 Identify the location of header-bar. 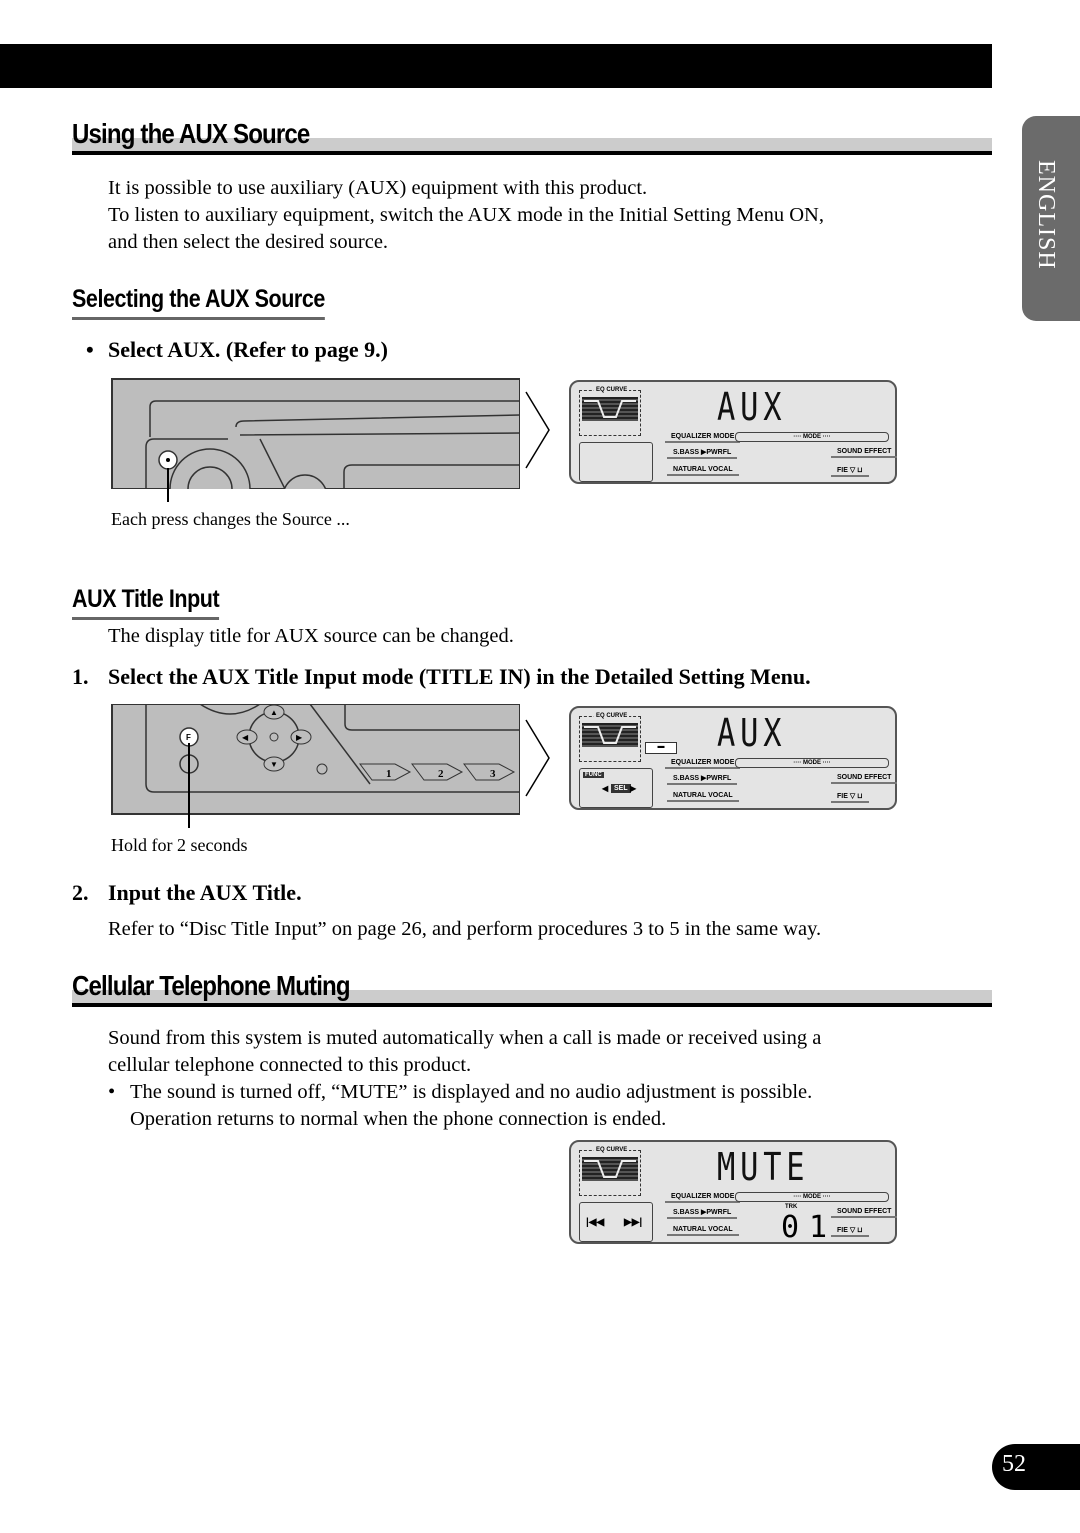
(496, 66).